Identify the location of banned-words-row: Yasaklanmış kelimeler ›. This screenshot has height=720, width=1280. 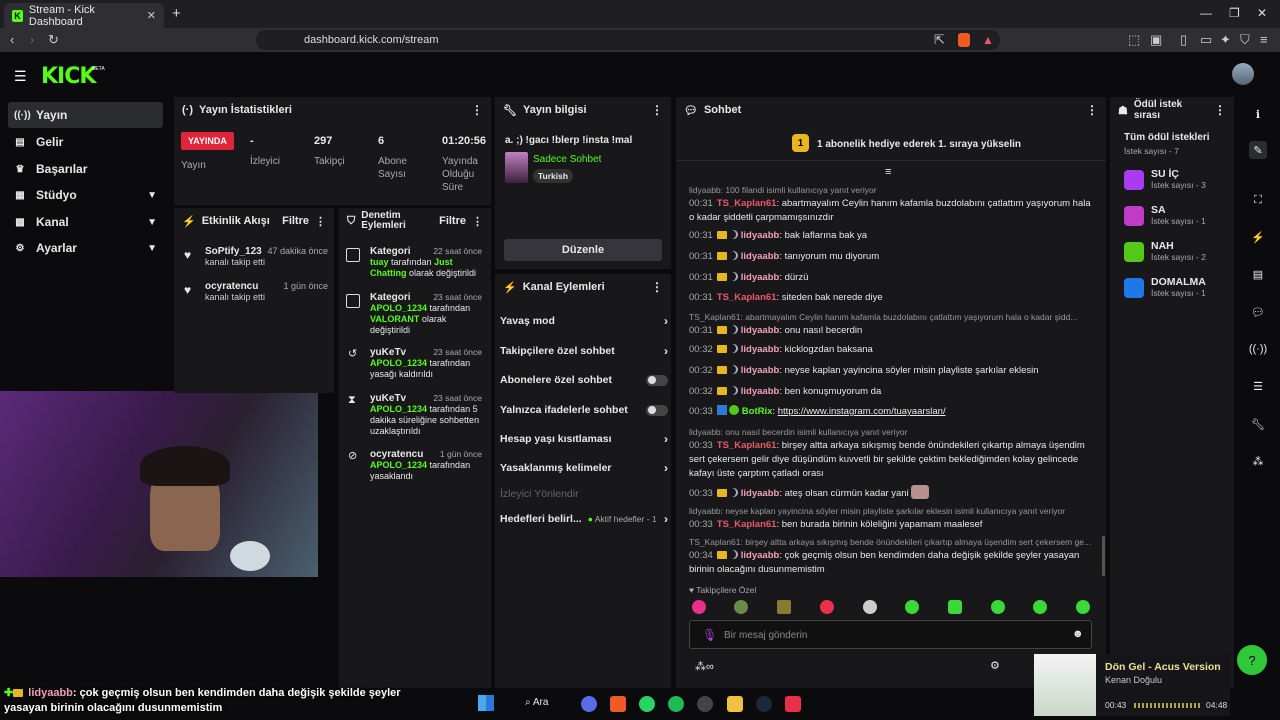
(584, 468).